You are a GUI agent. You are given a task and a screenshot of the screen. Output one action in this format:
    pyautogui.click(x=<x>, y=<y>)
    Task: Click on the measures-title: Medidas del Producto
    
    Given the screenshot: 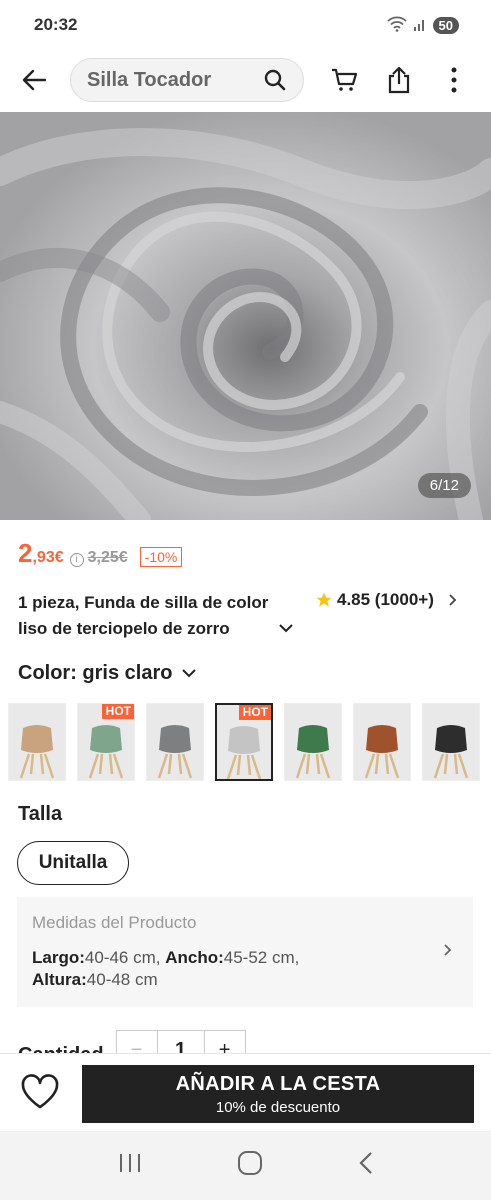 What is the action you would take?
    pyautogui.click(x=114, y=922)
    